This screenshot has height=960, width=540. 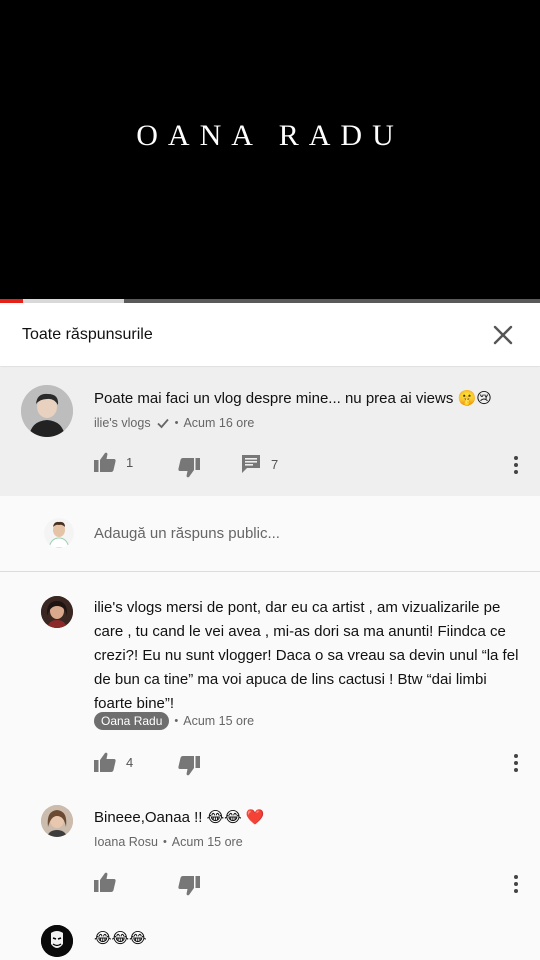 What do you see at coordinates (251, 464) in the screenshot?
I see `reply-comment-icon` at bounding box center [251, 464].